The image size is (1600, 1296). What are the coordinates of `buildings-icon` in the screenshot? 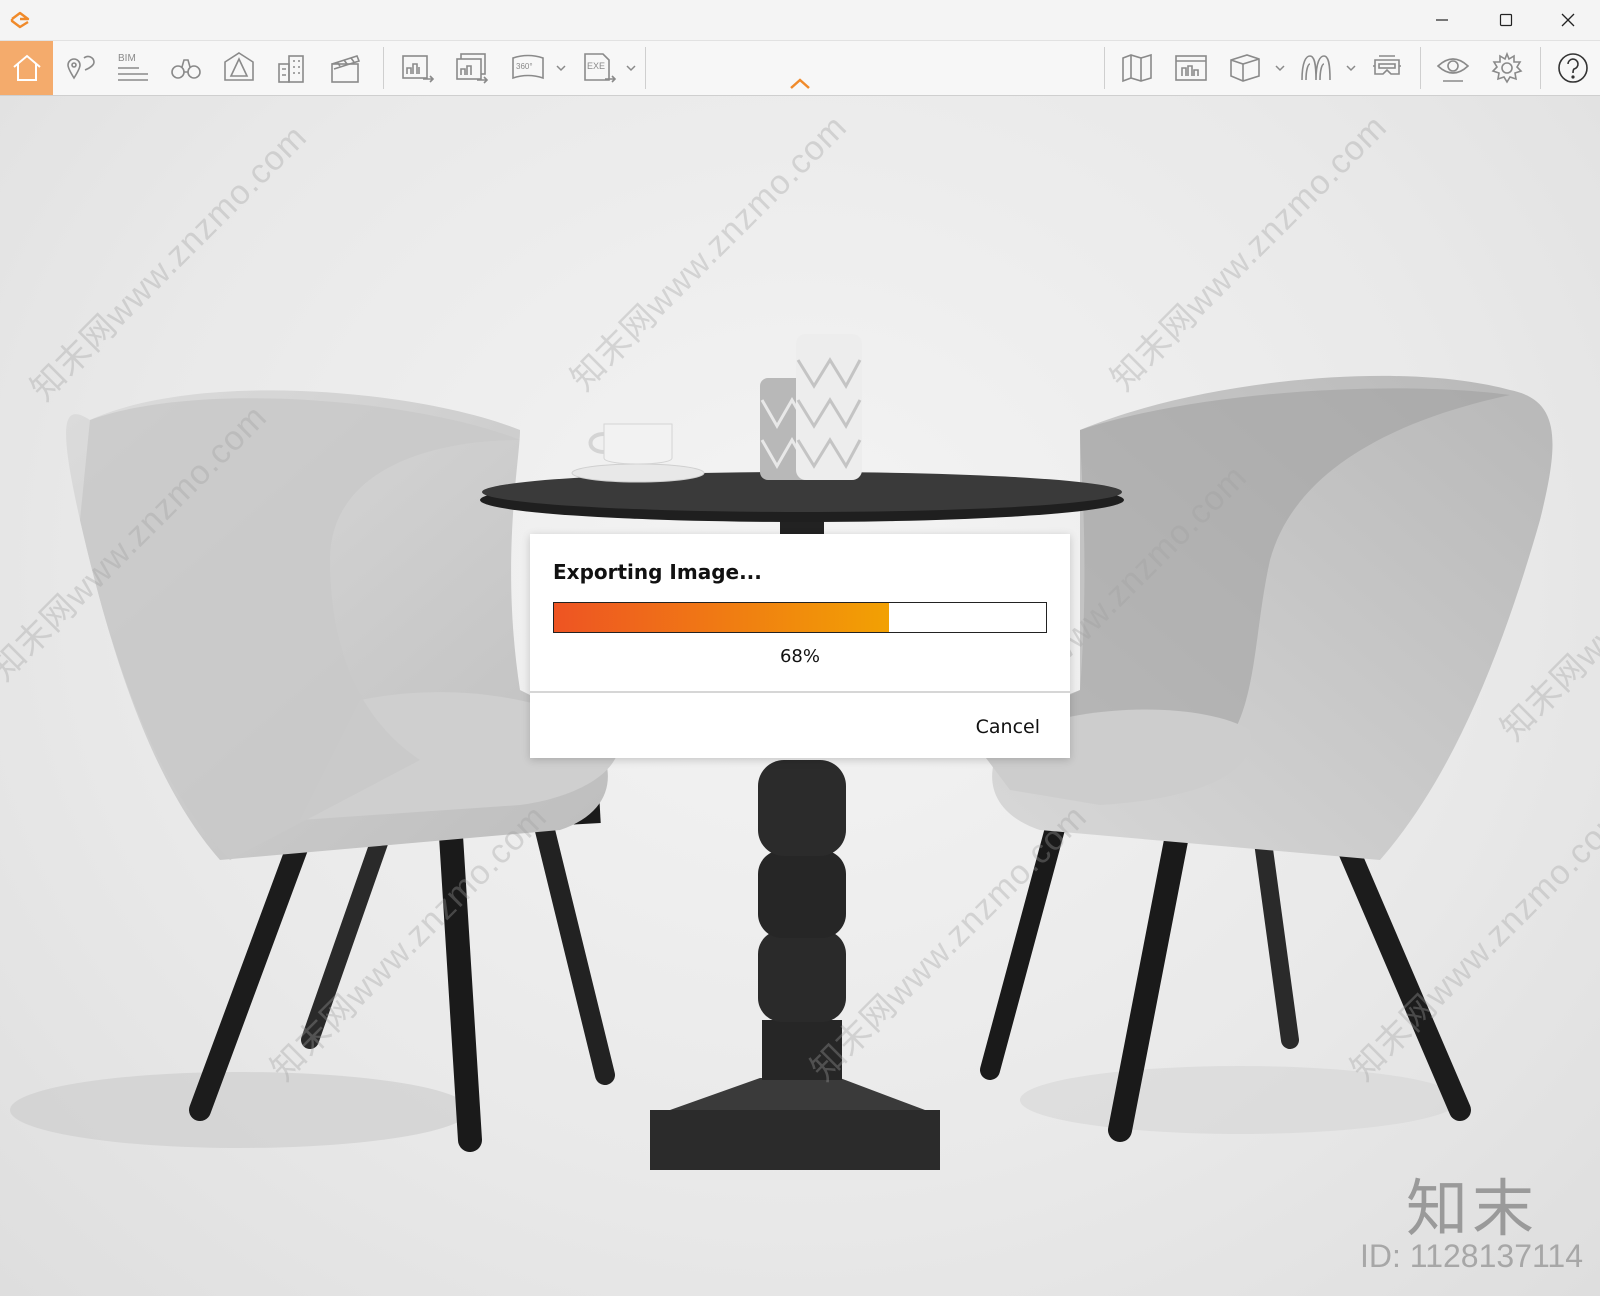 It's located at (291, 69).